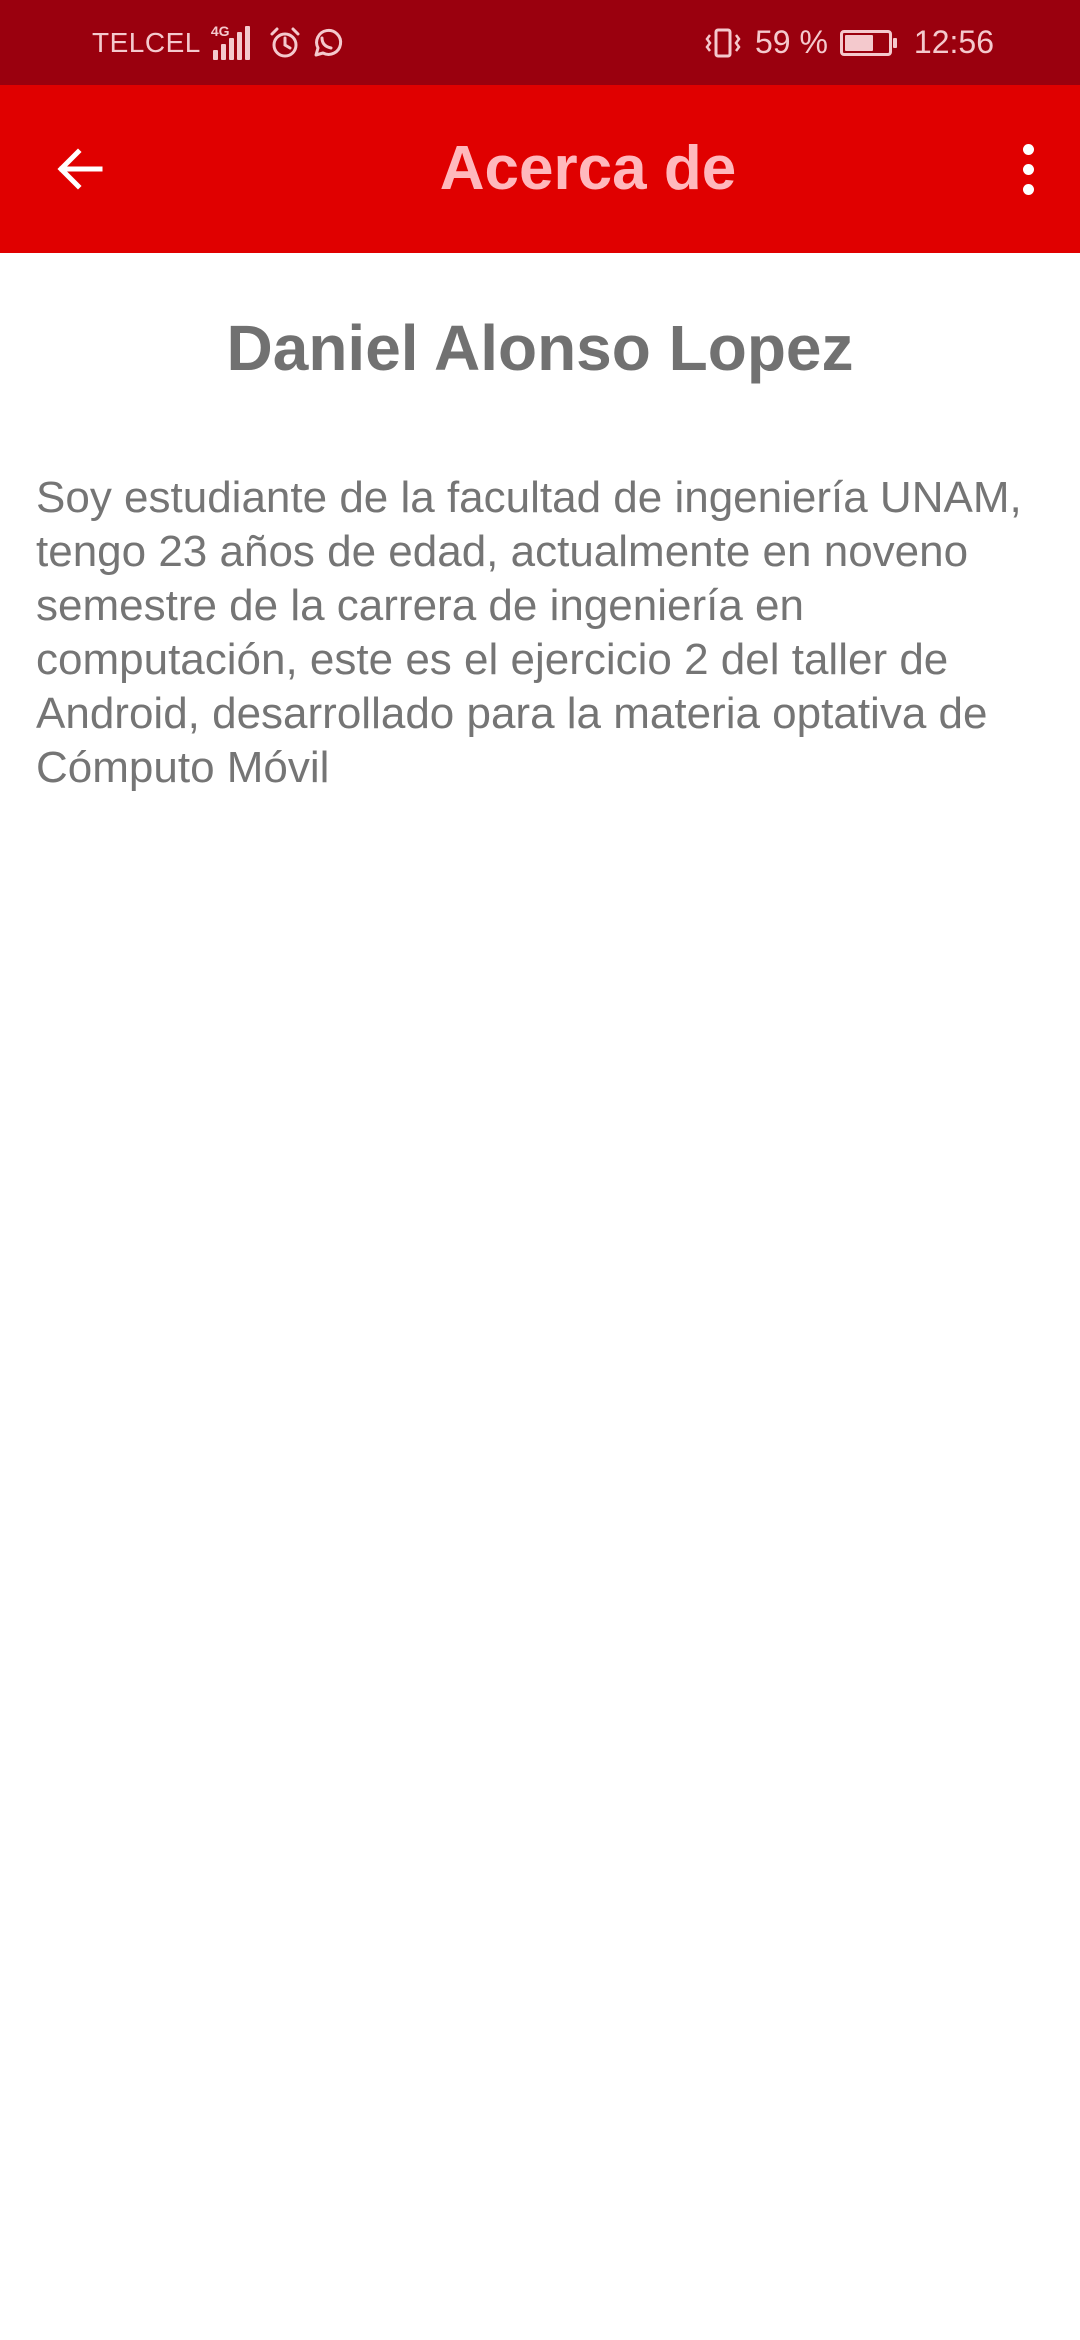  What do you see at coordinates (327, 43) in the screenshot?
I see `whatsapp-icon` at bounding box center [327, 43].